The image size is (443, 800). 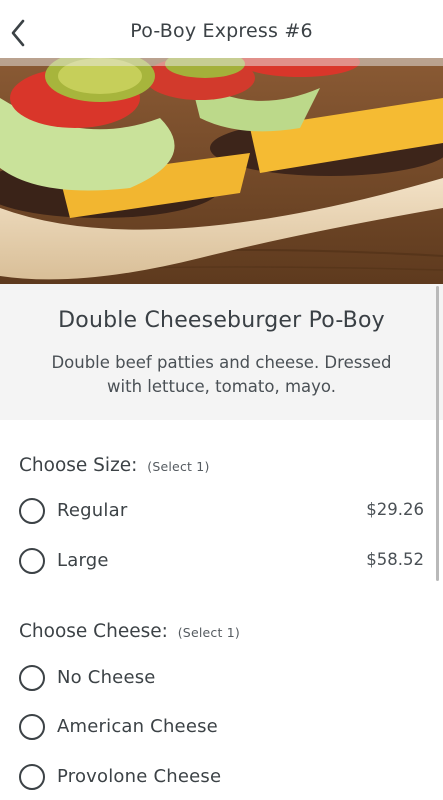 I want to click on option-label: Regular, so click(x=92, y=510).